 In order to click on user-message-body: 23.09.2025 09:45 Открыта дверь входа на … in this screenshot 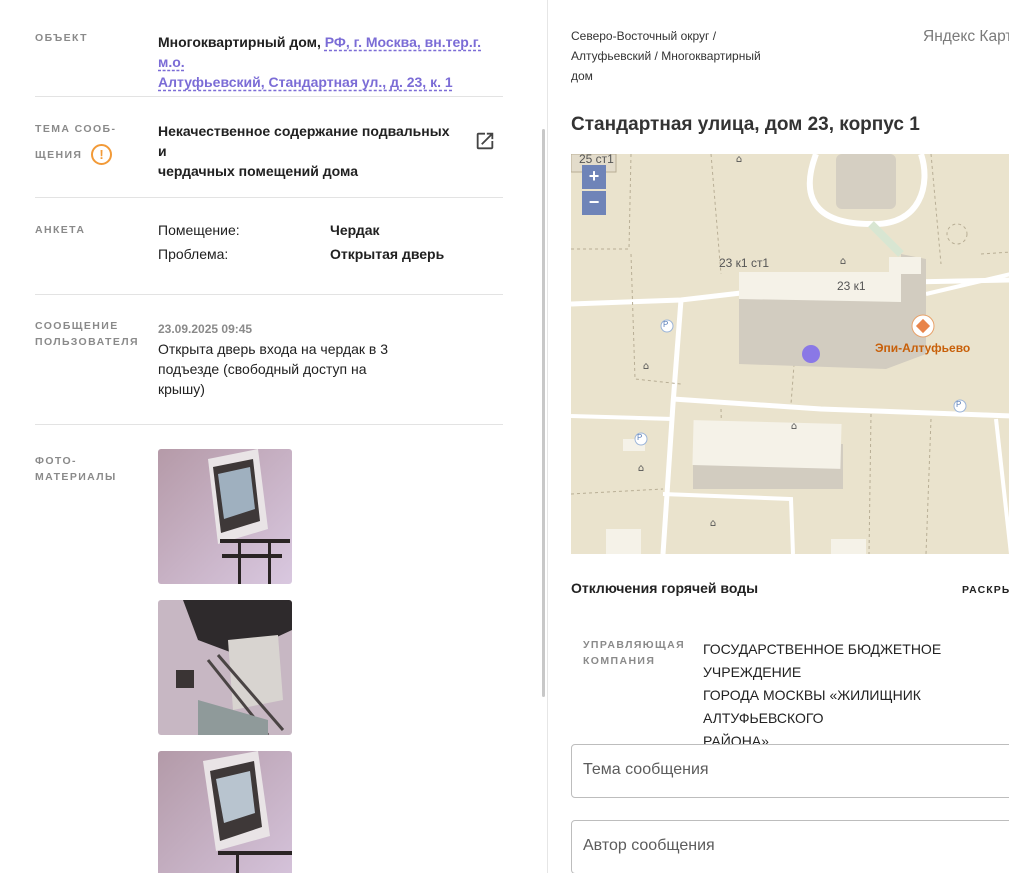, I will do `click(288, 359)`.